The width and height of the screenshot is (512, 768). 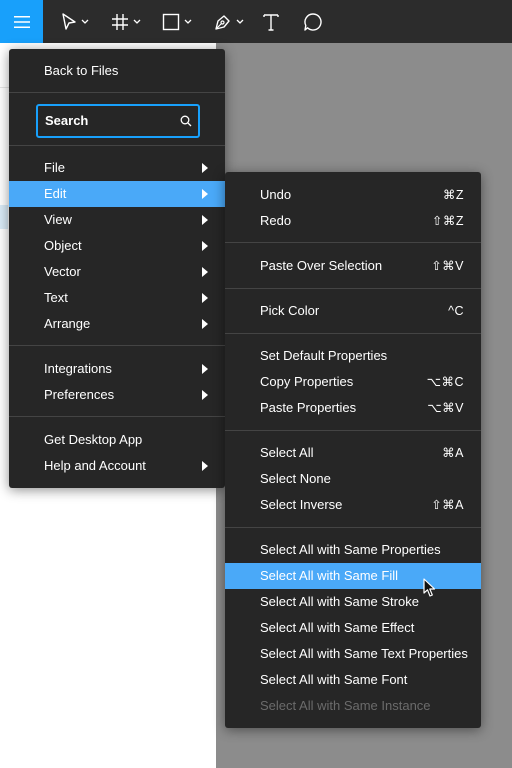 What do you see at coordinates (353, 505) in the screenshot?
I see `menu-item-select-inverse: Select Inverse ⇧⌘A` at bounding box center [353, 505].